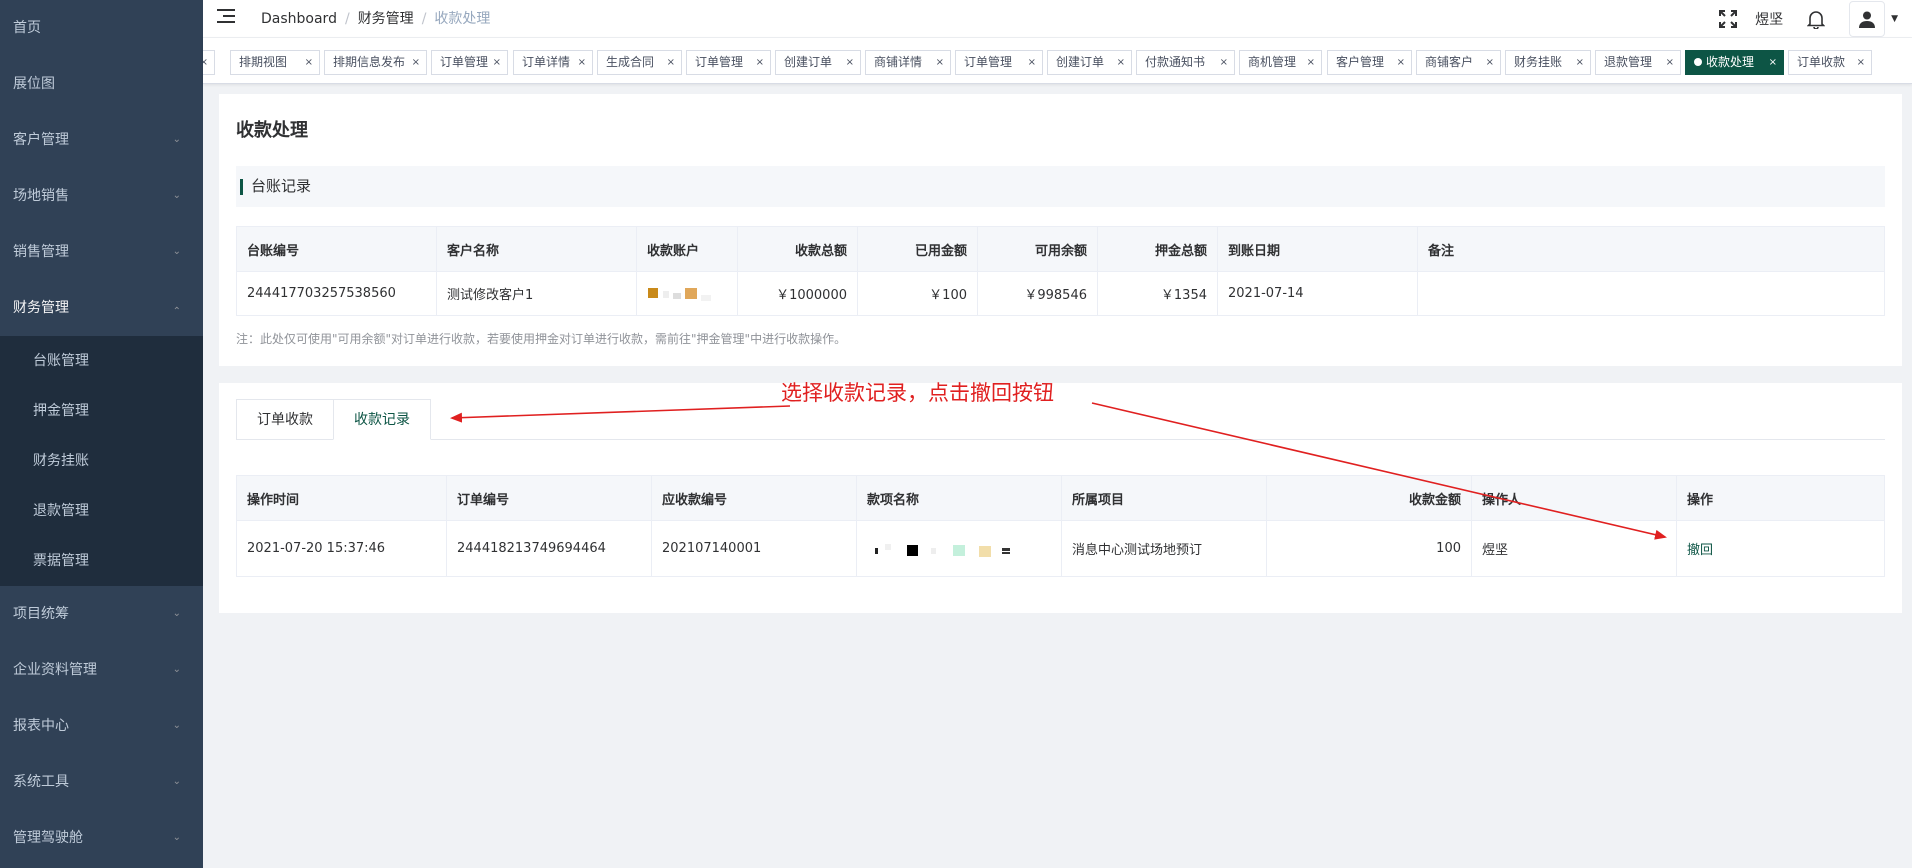 The image size is (1912, 868). Describe the element at coordinates (1574, 548) in the screenshot. I see `operator: 煜坚` at that location.